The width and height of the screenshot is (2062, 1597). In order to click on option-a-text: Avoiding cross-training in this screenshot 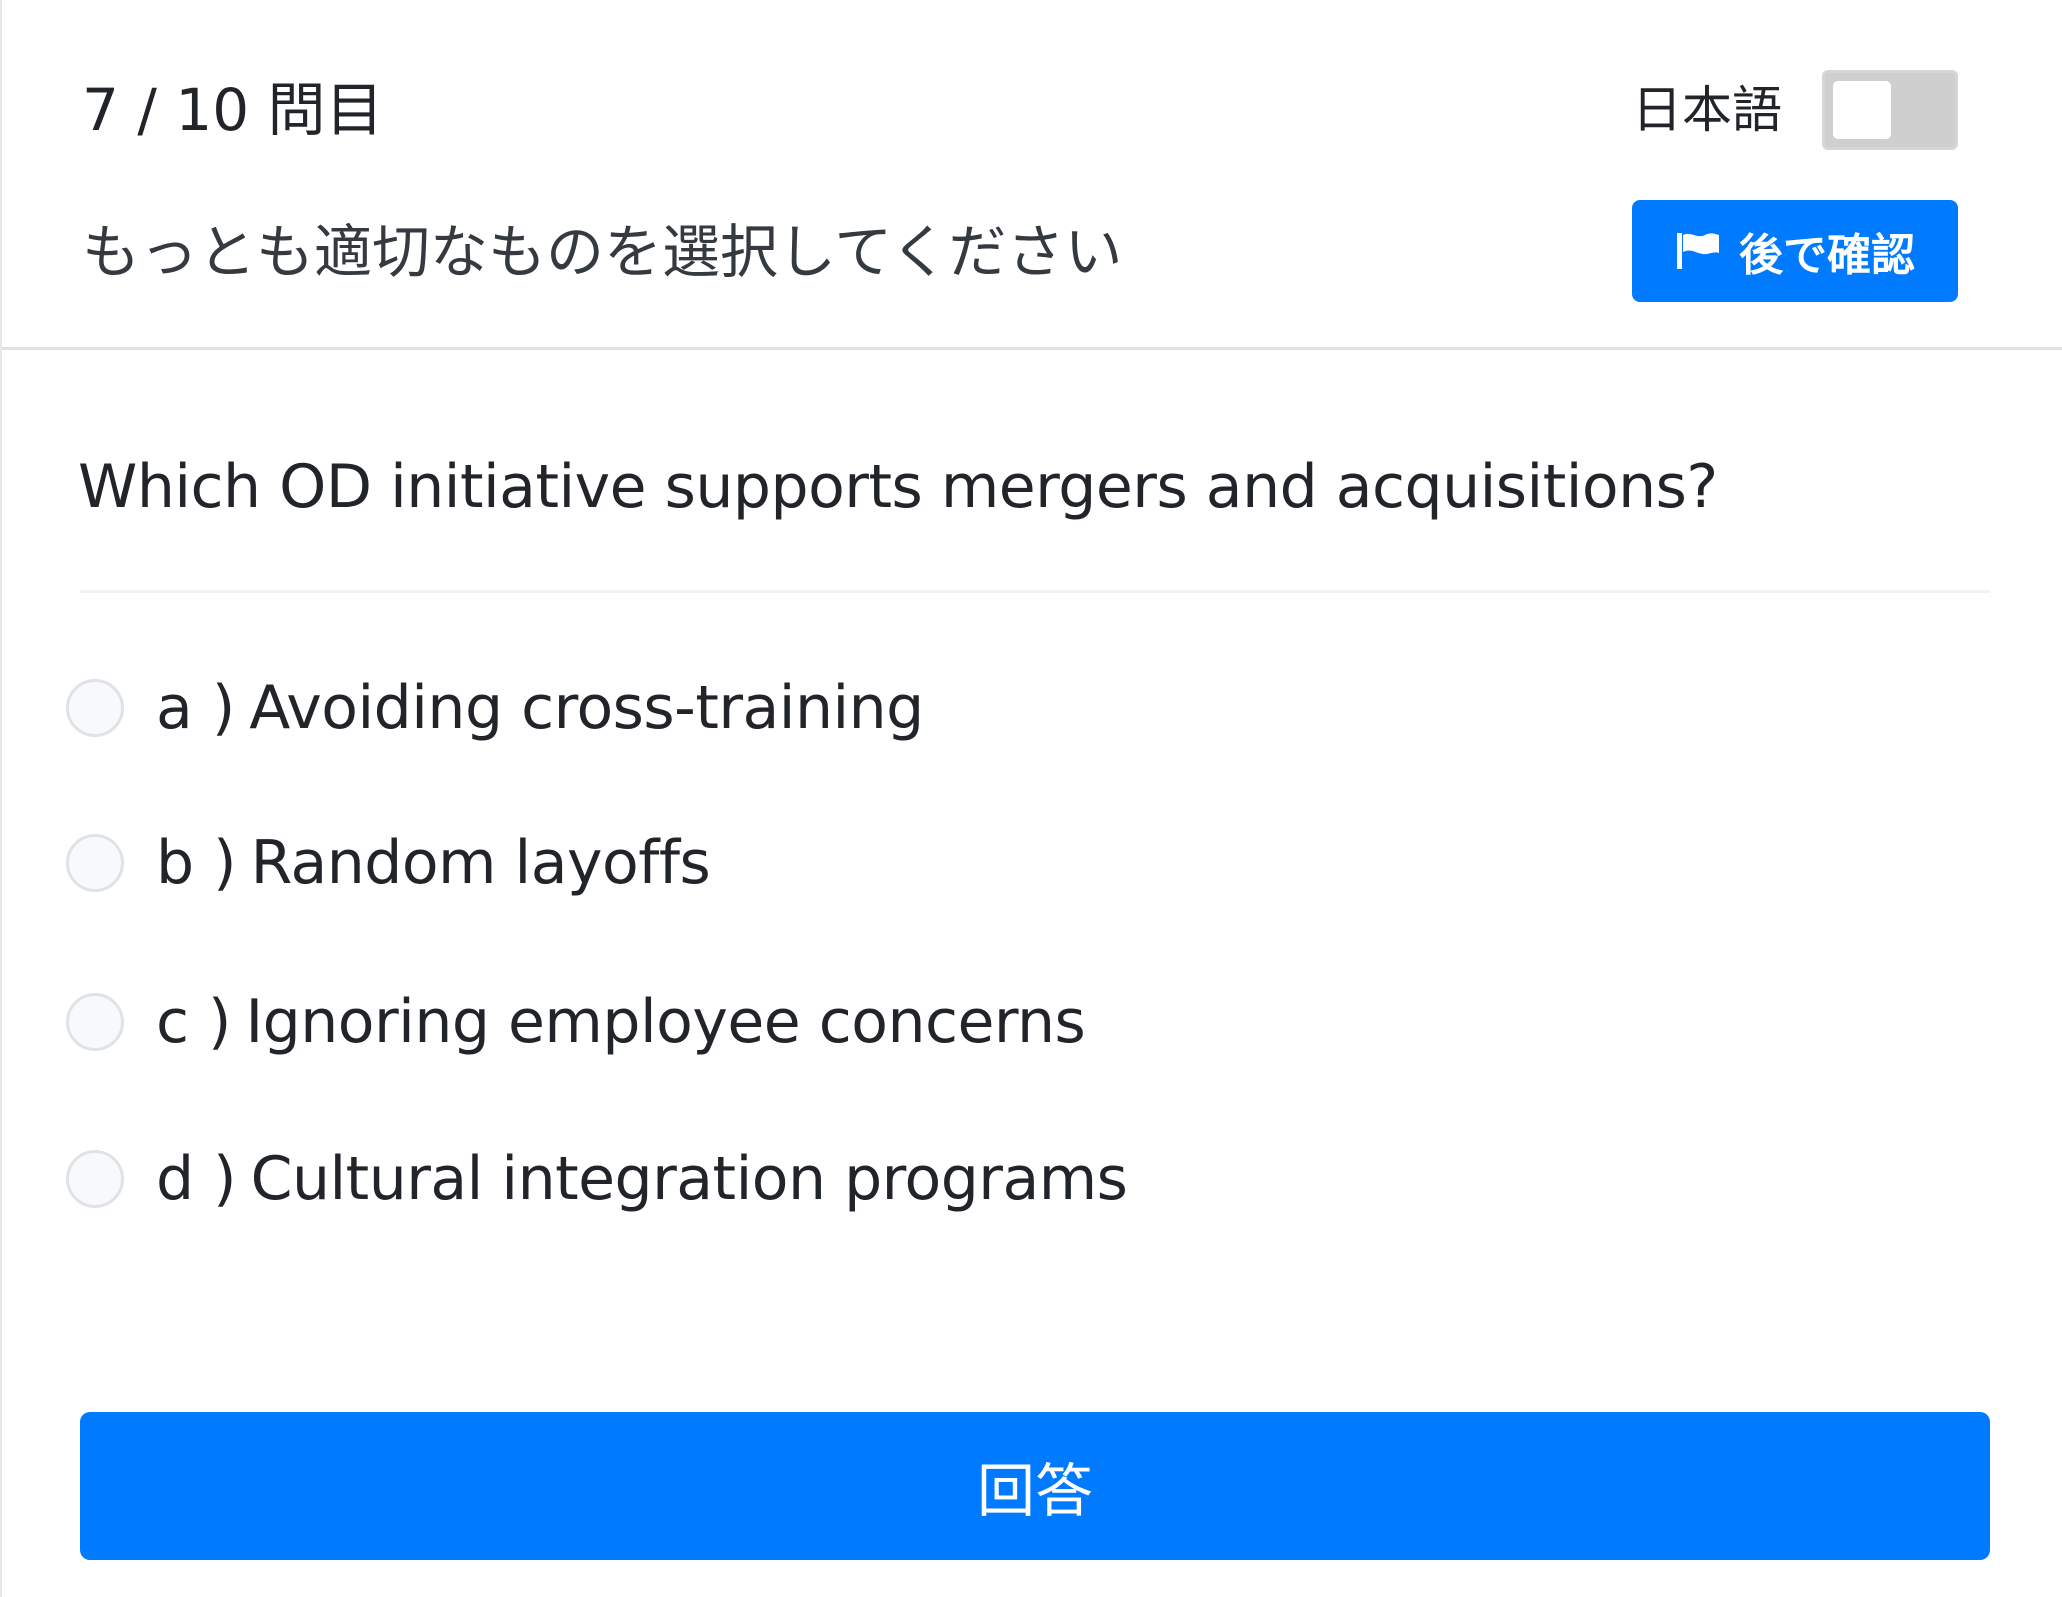, I will do `click(586, 708)`.